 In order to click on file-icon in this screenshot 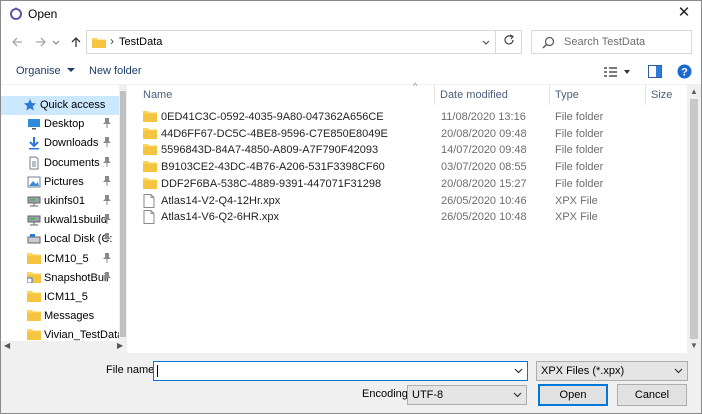, I will do `click(150, 200)`.